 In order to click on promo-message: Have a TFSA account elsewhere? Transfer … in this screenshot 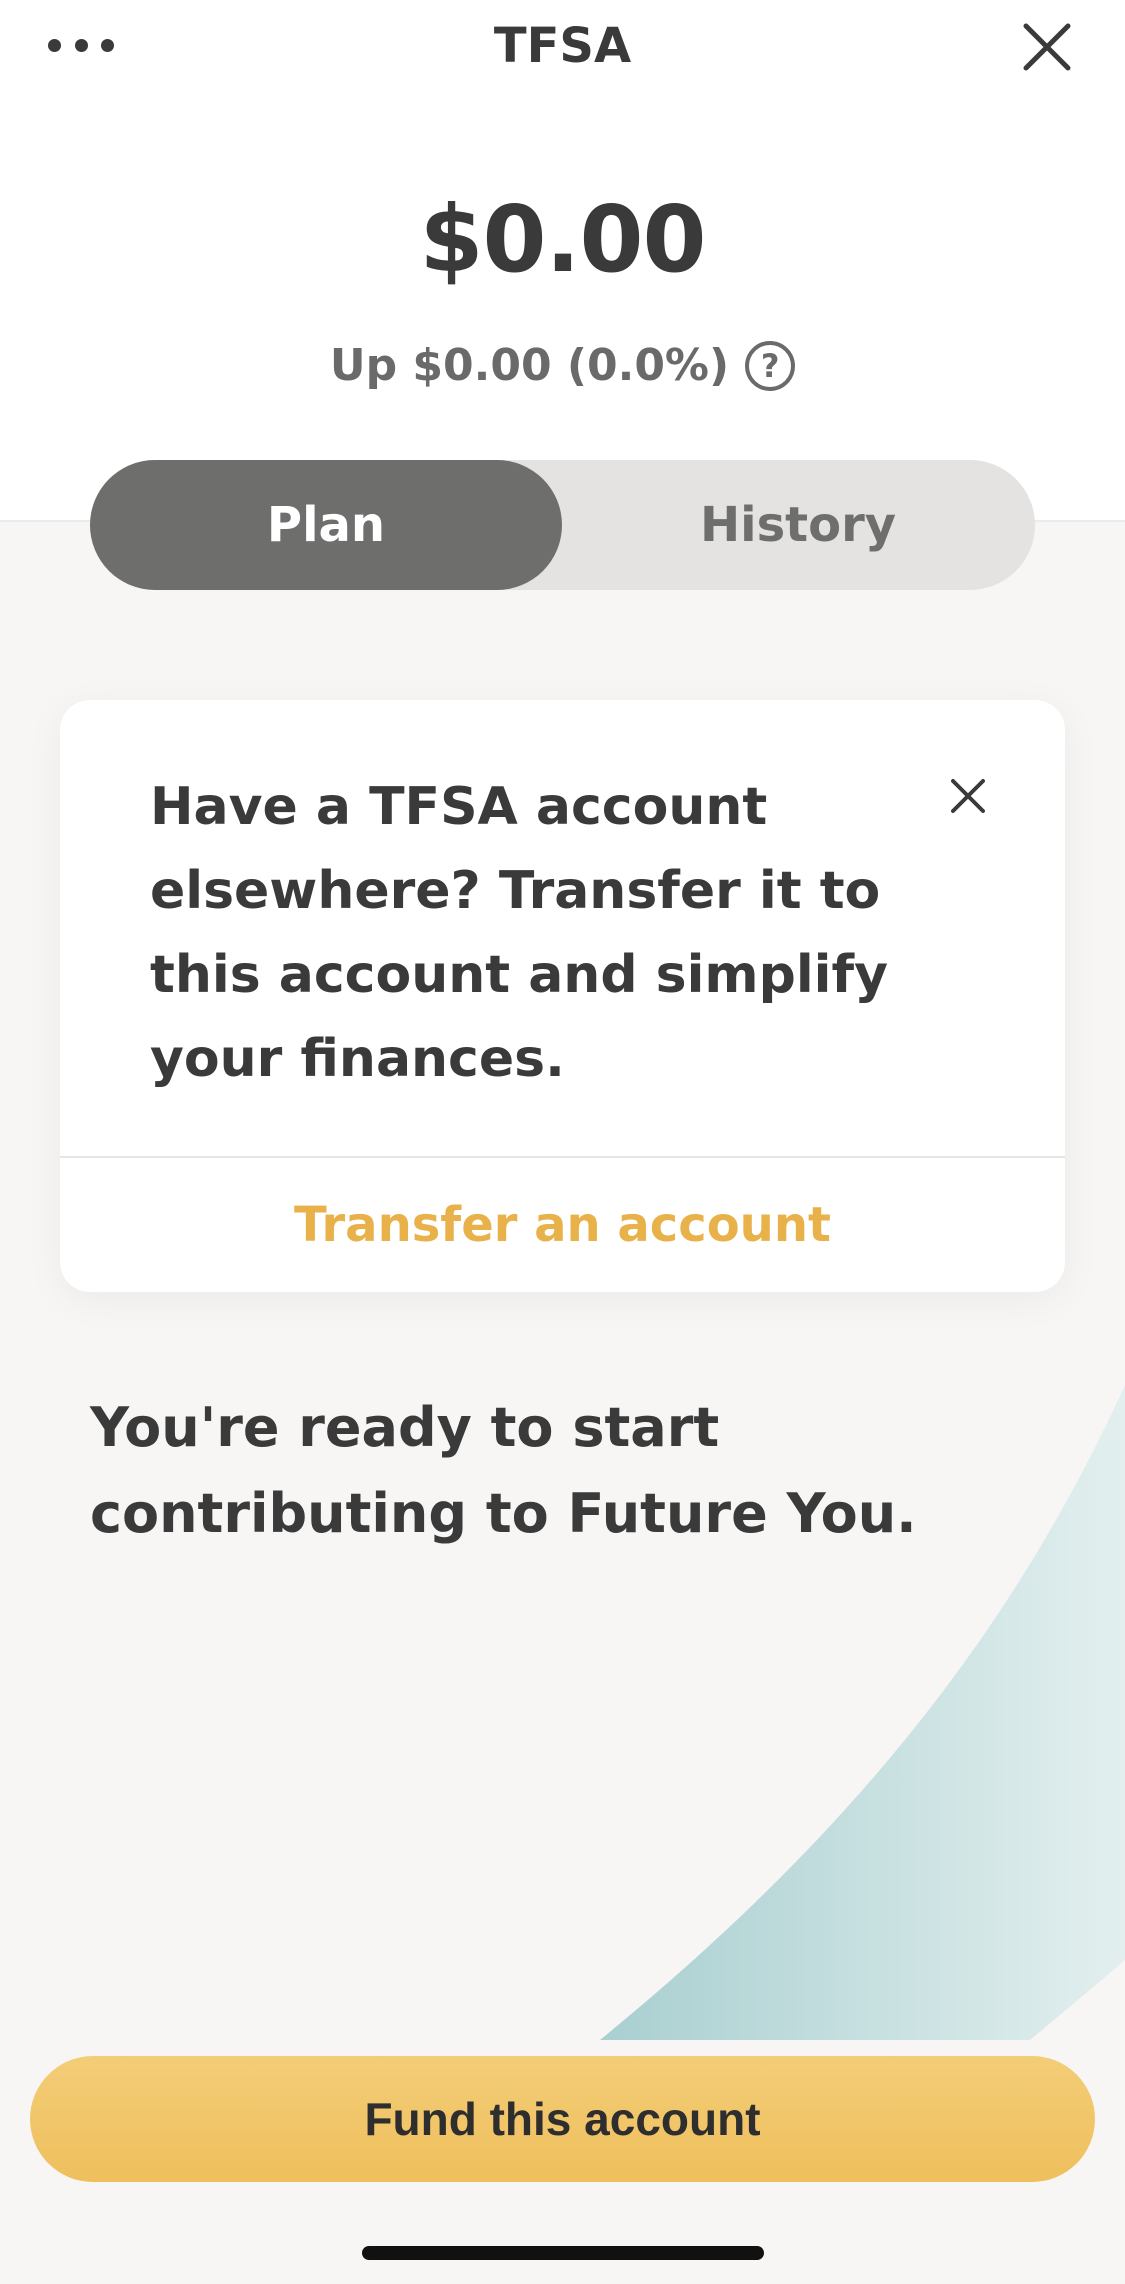, I will do `click(519, 933)`.